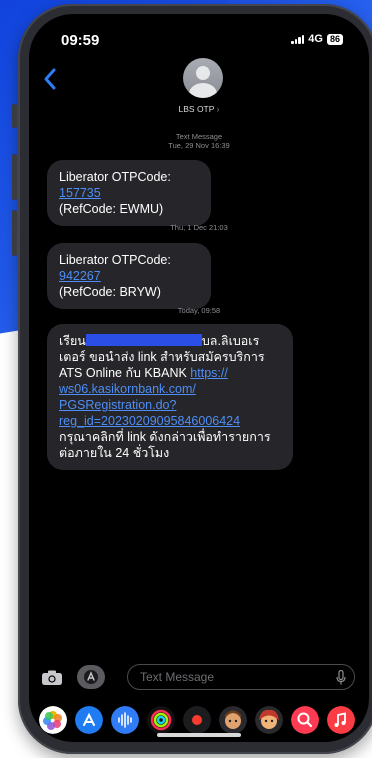 The height and width of the screenshot is (758, 372). I want to click on message-3-greeting: เรียน, so click(72, 341).